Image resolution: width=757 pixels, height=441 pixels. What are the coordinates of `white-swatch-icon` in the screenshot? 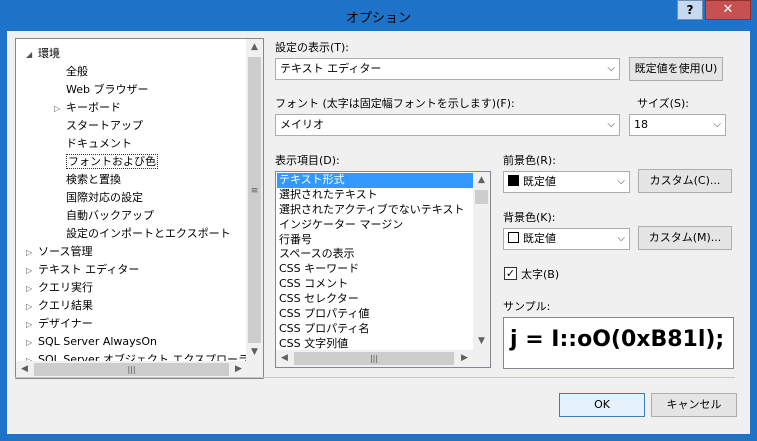 It's located at (513, 237).